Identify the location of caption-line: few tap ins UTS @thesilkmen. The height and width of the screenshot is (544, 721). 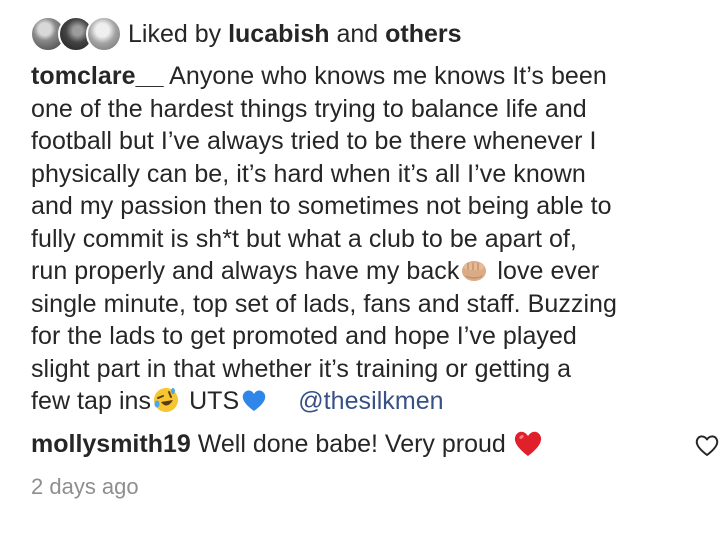
(373, 401).